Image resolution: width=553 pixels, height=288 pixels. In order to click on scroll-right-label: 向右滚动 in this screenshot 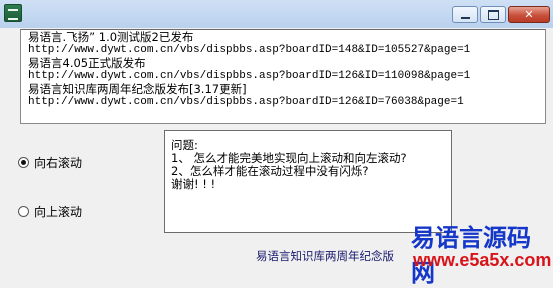, I will do `click(58, 163)`.